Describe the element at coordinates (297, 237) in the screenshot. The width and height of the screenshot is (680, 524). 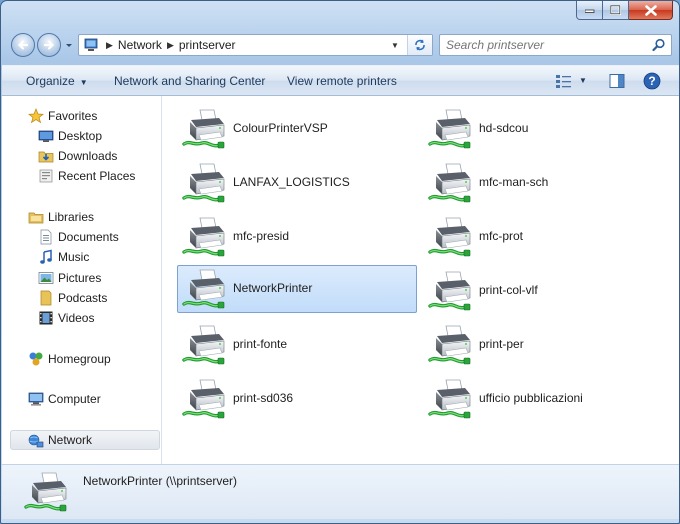
I see `printer-tile: mfc-presid` at that location.